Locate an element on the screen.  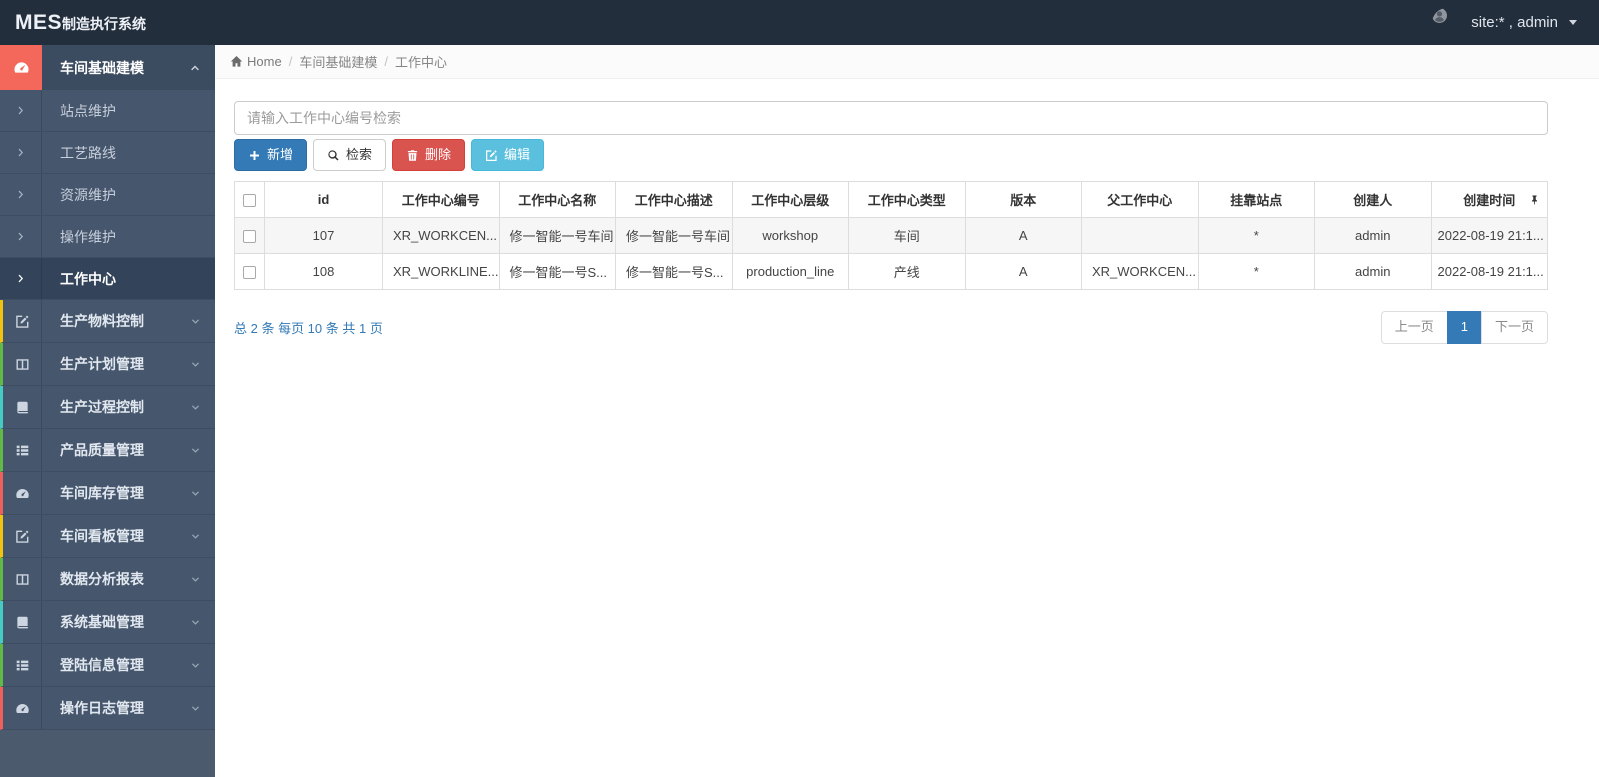
sidebar-item-label: 生产计划管理 is located at coordinates (102, 364).